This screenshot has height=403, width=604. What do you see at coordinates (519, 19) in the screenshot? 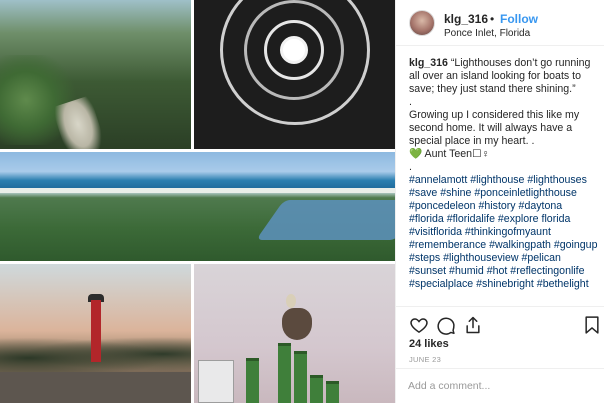
I see `follow-button: Follow` at bounding box center [519, 19].